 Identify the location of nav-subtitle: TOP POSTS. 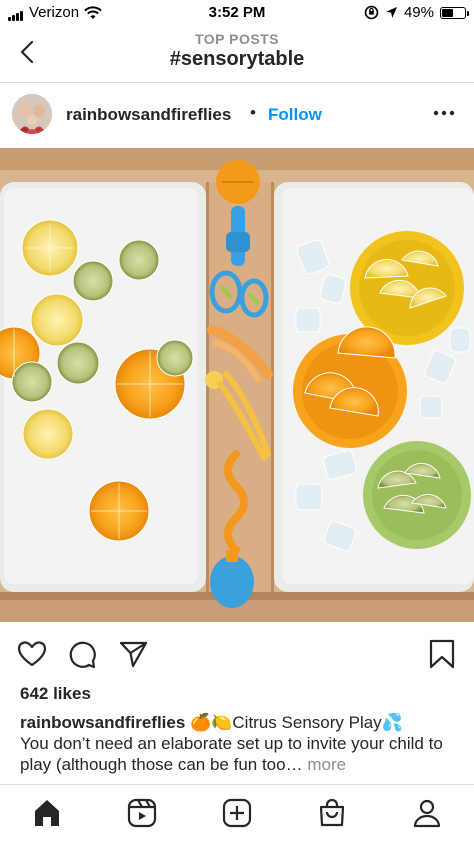
(237, 39).